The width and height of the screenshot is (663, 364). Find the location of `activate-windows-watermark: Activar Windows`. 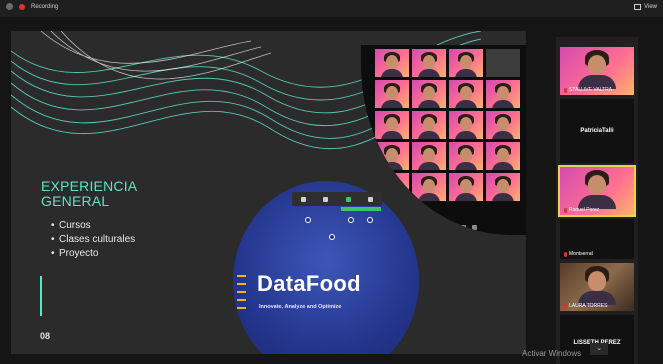

activate-windows-watermark: Activar Windows is located at coordinates (552, 353).